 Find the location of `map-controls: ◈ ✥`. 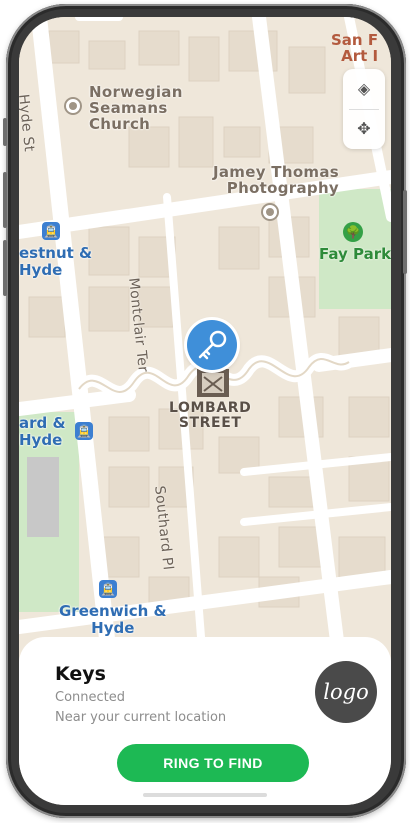

map-controls: ◈ ✥ is located at coordinates (364, 109).